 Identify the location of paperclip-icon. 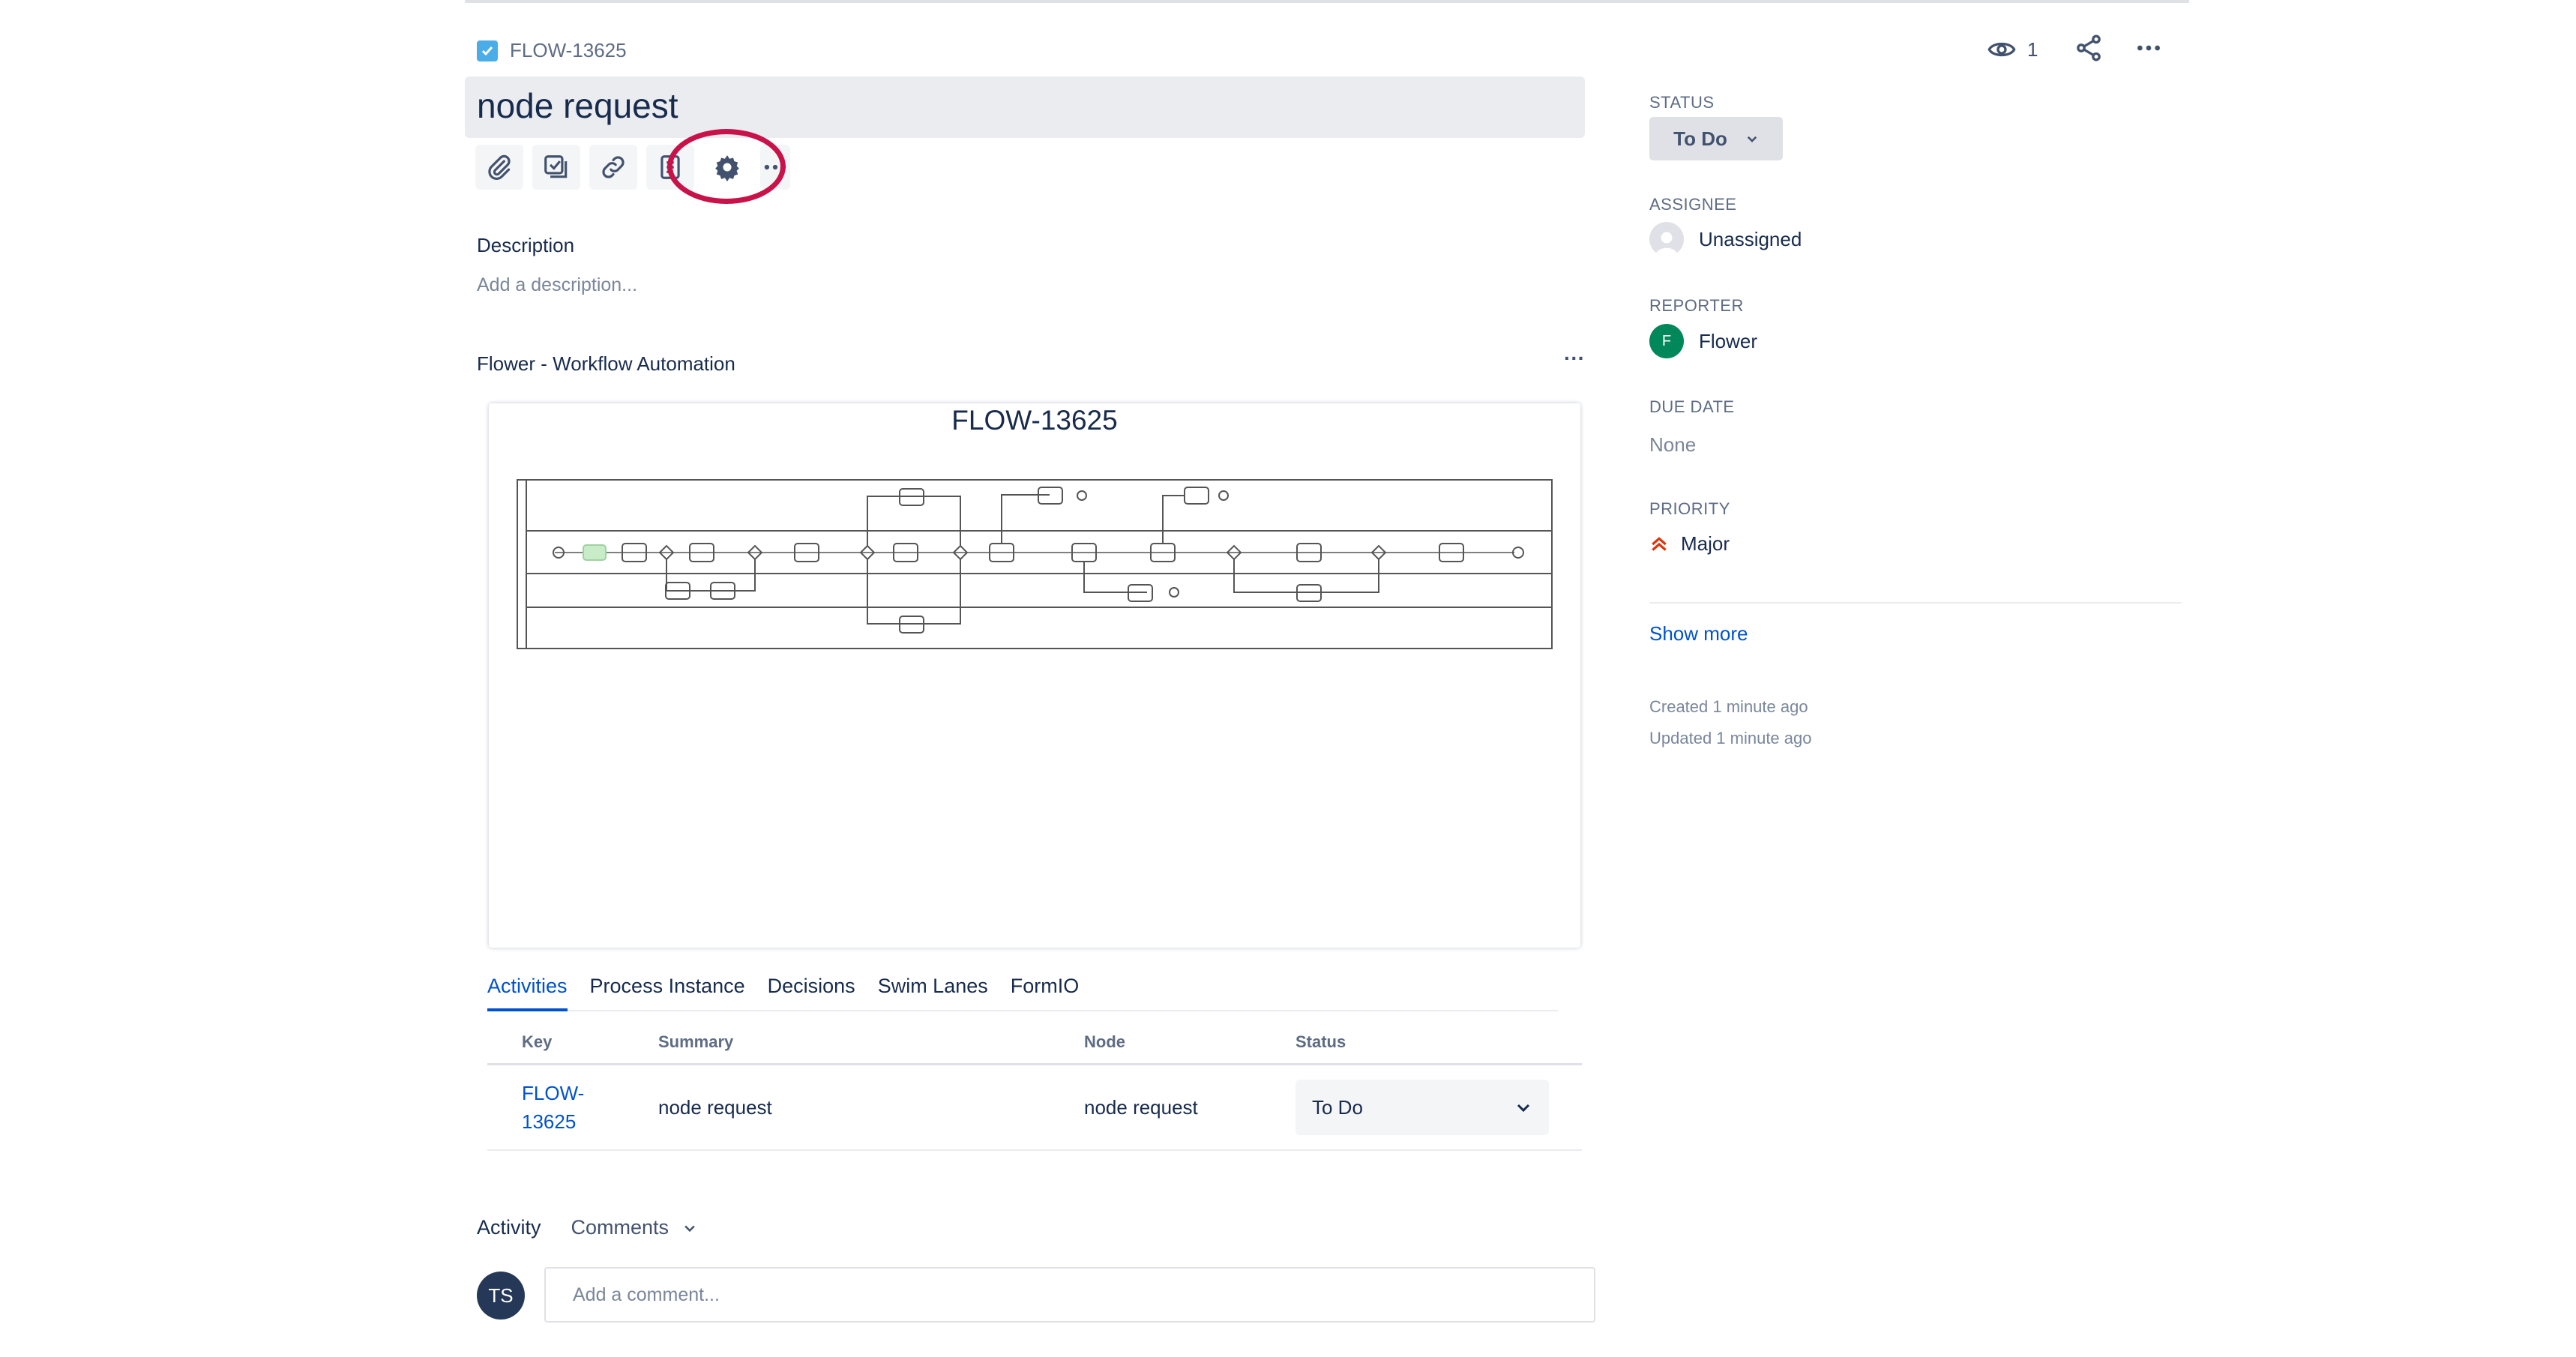
(500, 168).